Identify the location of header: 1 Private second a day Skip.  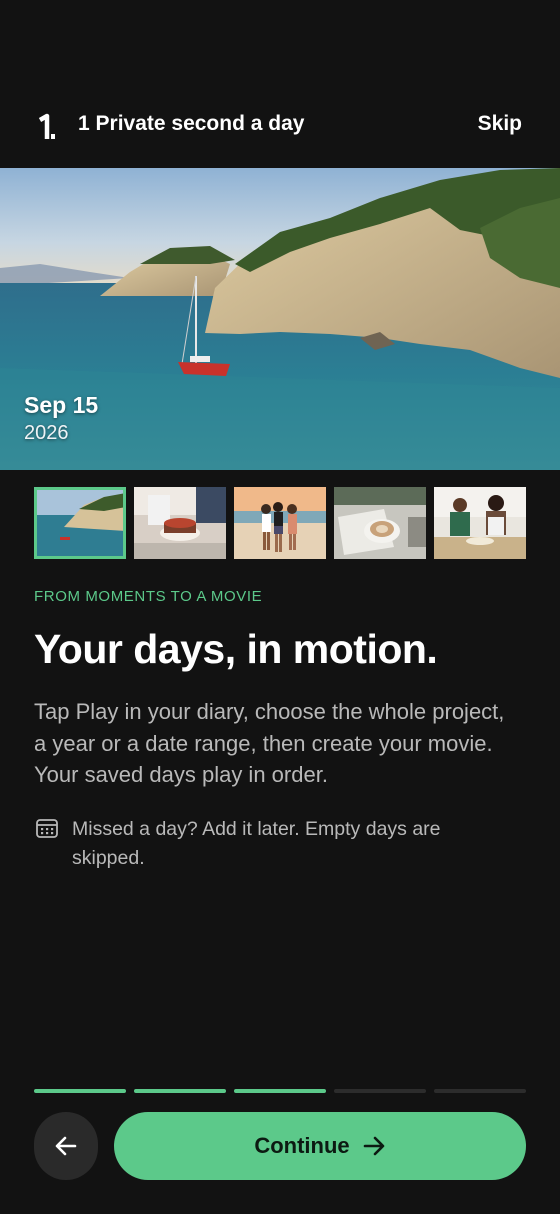
(280, 84).